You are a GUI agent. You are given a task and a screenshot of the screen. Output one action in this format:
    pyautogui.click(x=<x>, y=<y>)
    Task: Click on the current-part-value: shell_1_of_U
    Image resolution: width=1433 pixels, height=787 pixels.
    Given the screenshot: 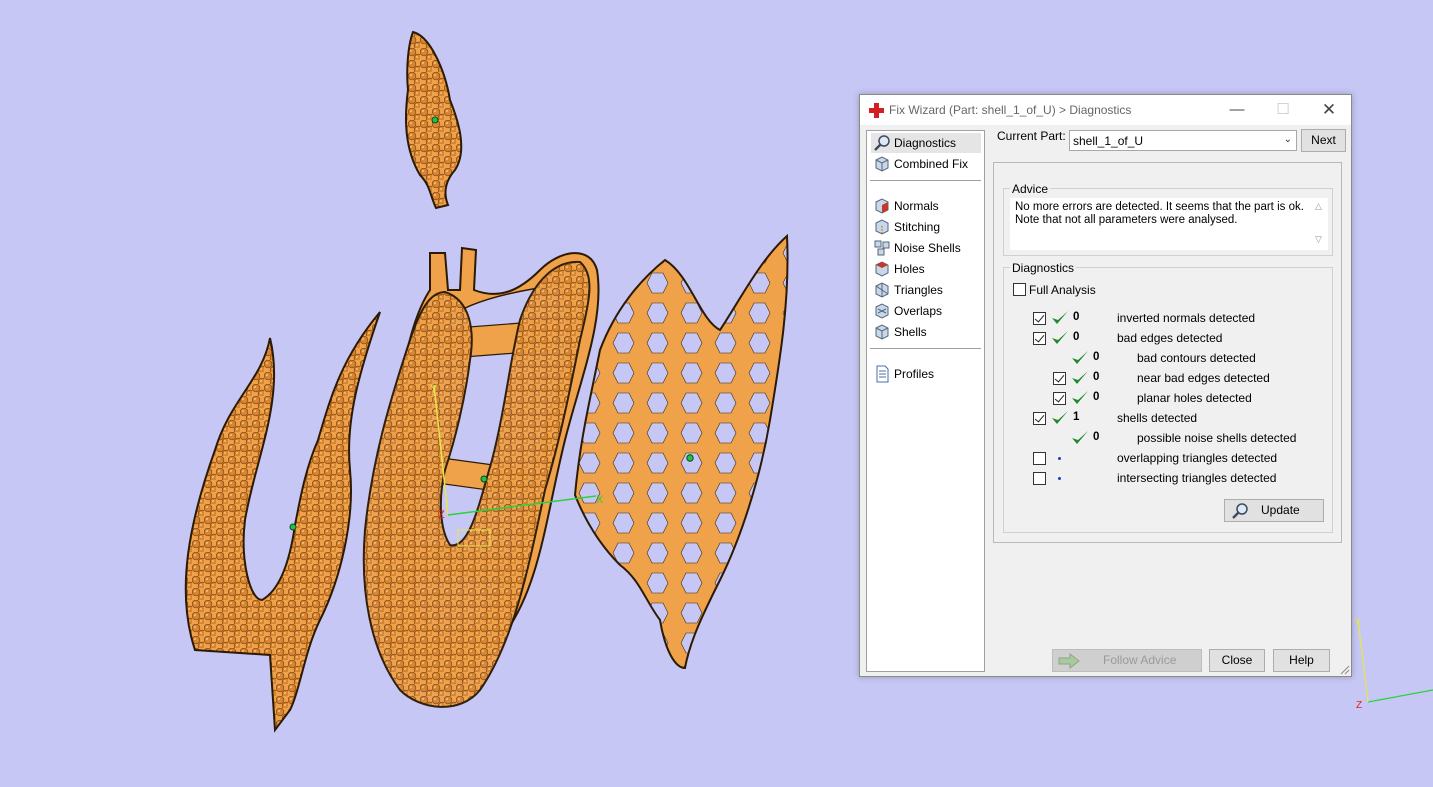 What is the action you would take?
    pyautogui.click(x=1108, y=141)
    